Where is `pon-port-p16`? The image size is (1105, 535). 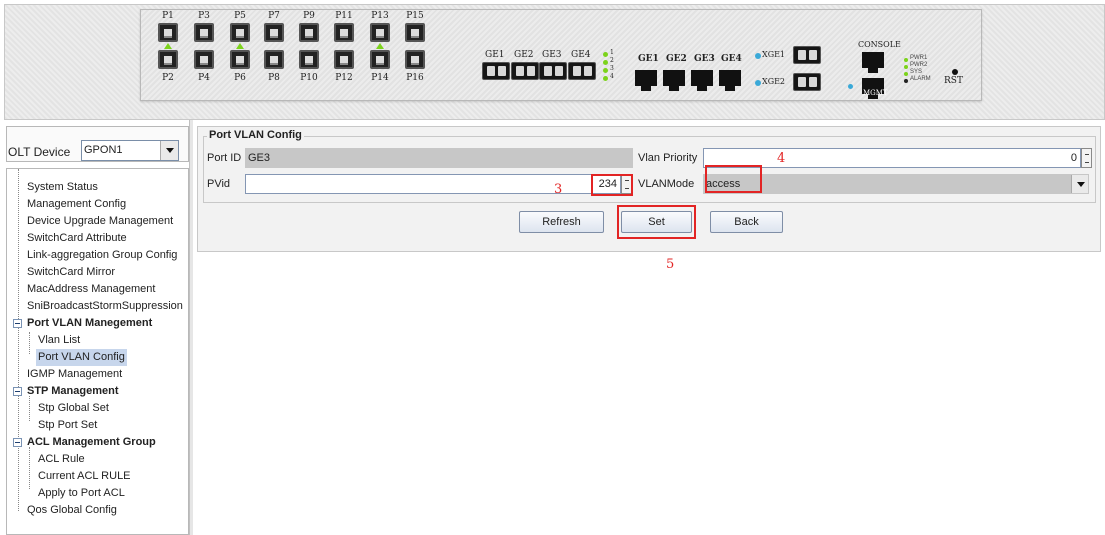 pon-port-p16 is located at coordinates (415, 59).